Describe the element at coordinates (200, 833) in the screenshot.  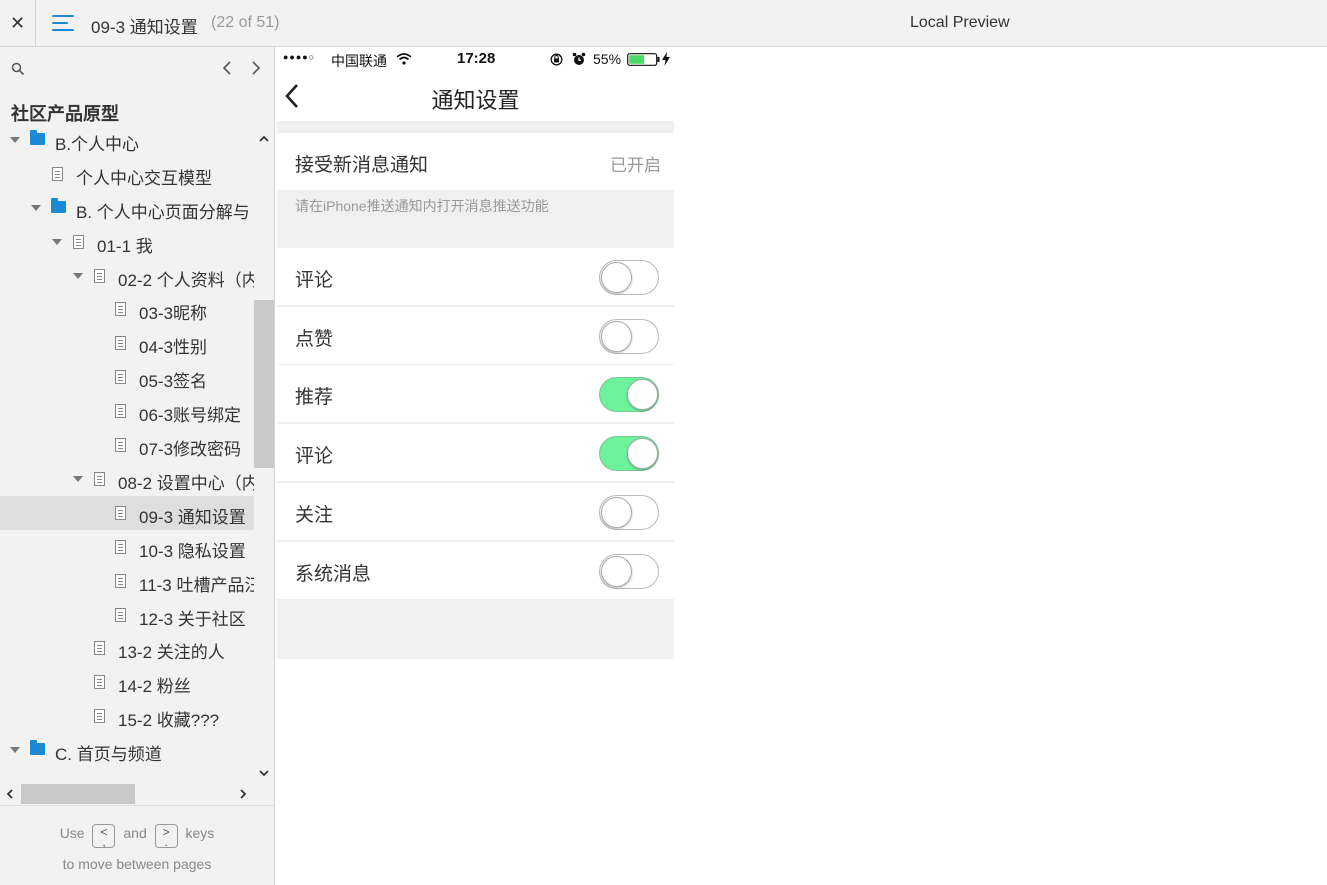
I see `help-keys-text: keys` at that location.